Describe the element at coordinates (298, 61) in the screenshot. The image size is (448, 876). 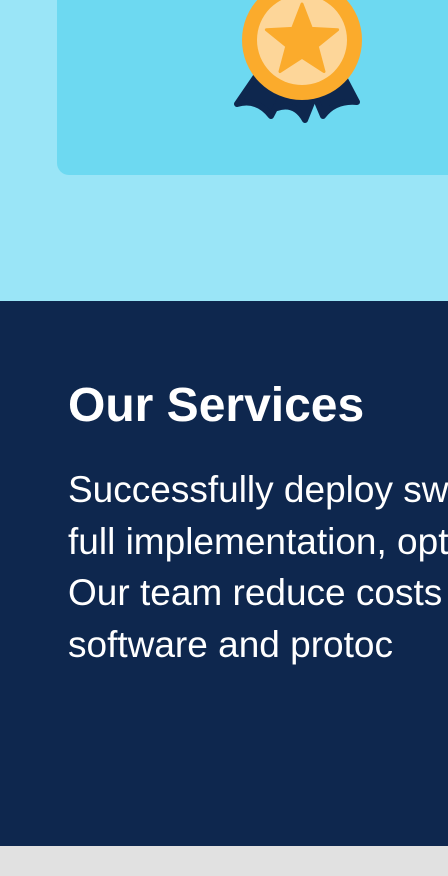
I see `award-medal-icon` at that location.